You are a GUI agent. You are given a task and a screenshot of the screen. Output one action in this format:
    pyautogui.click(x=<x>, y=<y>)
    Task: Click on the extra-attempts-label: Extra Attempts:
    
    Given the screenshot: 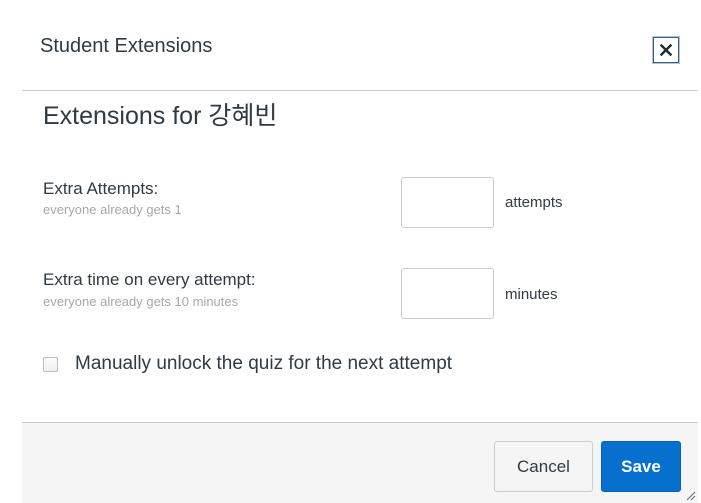 What is the action you would take?
    pyautogui.click(x=101, y=188)
    